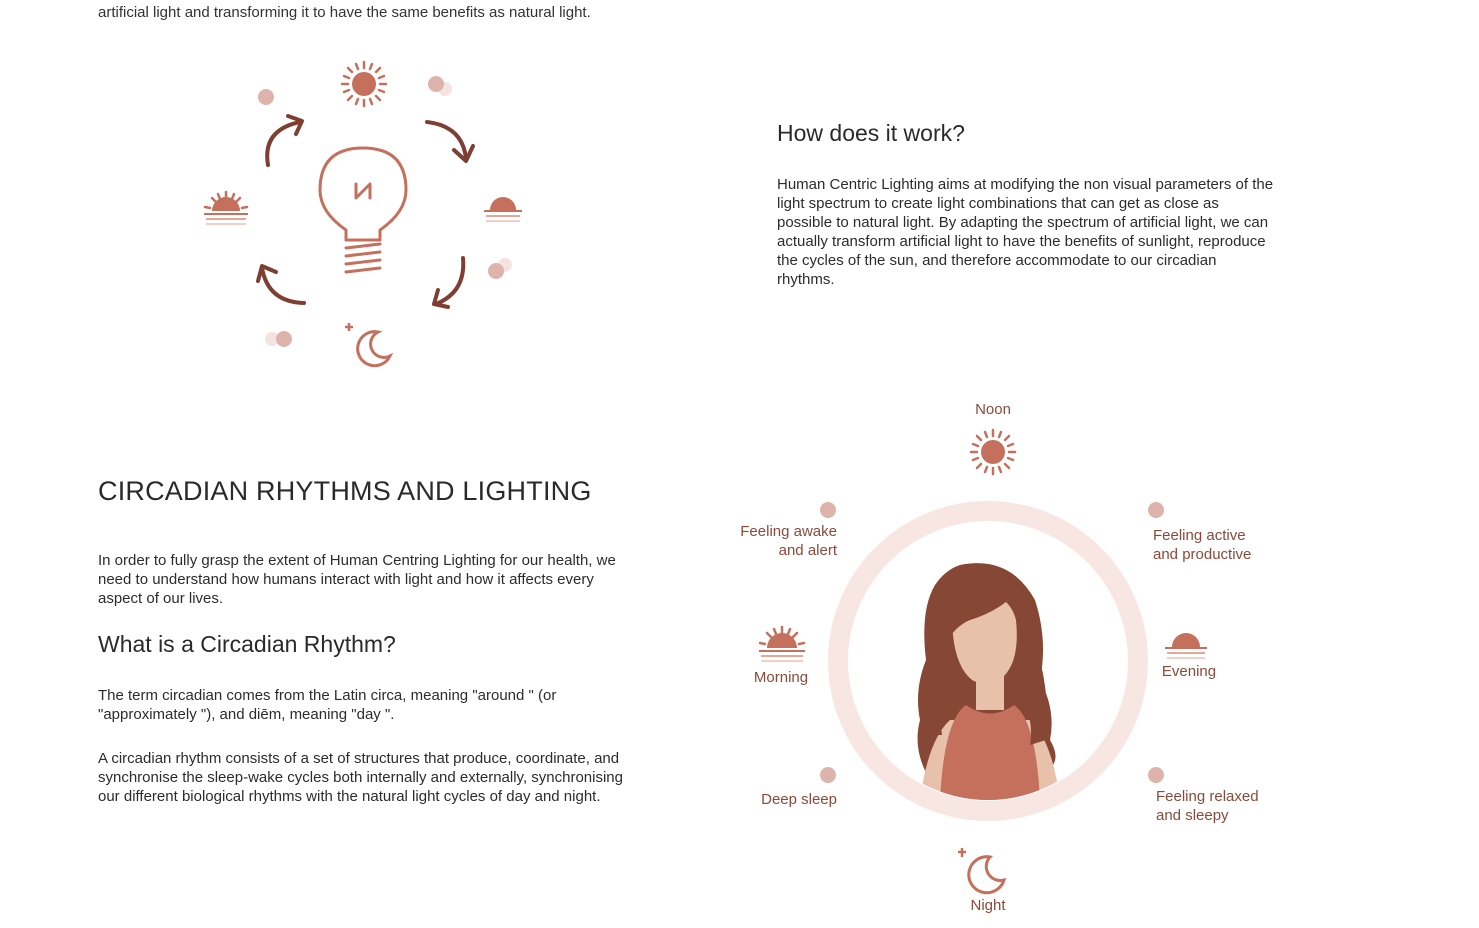  What do you see at coordinates (988, 905) in the screenshot?
I see `label-night: Night` at bounding box center [988, 905].